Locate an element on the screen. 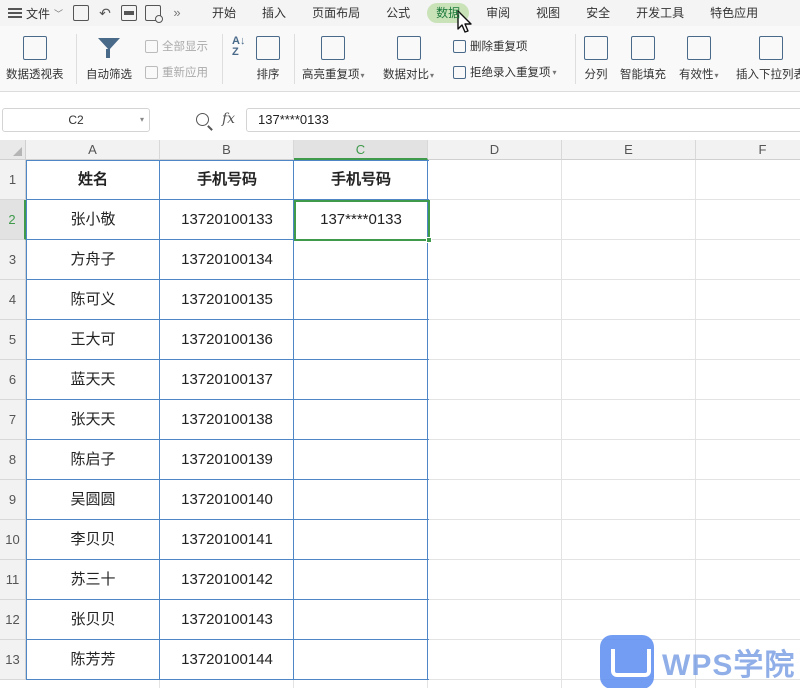 The width and height of the screenshot is (800, 688). tab-7: 安全 is located at coordinates (598, 13).